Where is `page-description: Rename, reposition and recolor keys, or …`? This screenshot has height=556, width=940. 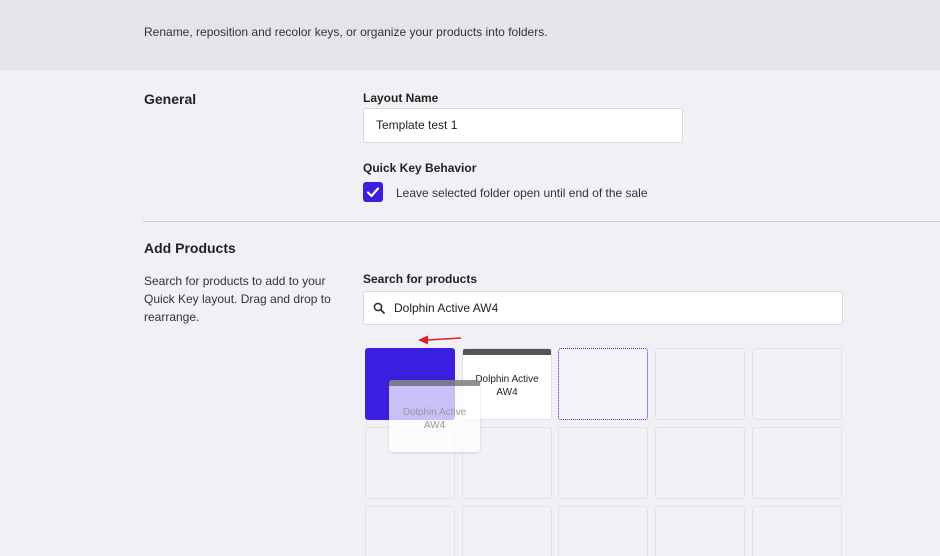 page-description: Rename, reposition and recolor keys, or … is located at coordinates (346, 32).